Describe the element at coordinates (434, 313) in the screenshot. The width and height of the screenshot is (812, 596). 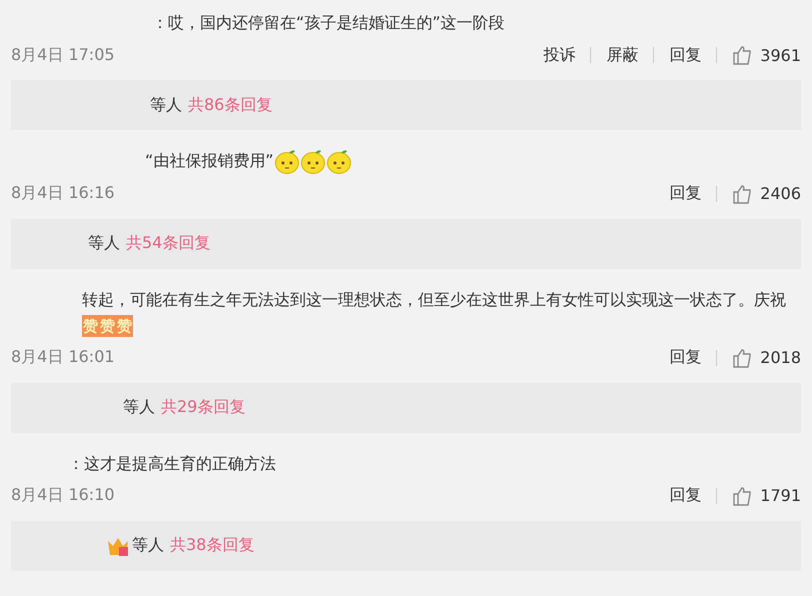
I see `comment-text: 转起，可能在有生之年无法达到这一理想状态，但至少在这世界上有女性可以实现这一状态了。庆祝 赞赞赞` at that location.